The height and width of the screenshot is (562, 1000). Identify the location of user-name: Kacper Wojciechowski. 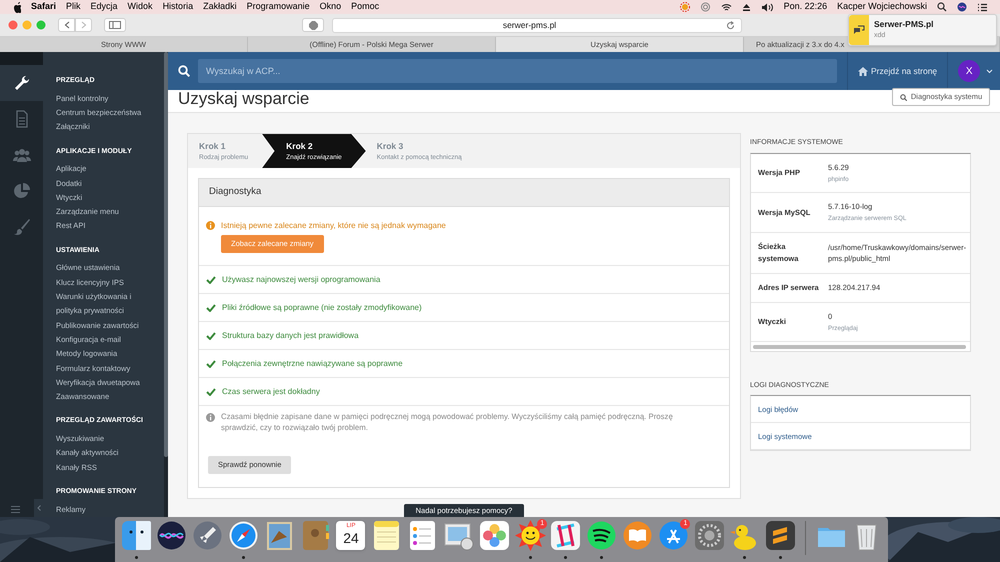
(882, 7).